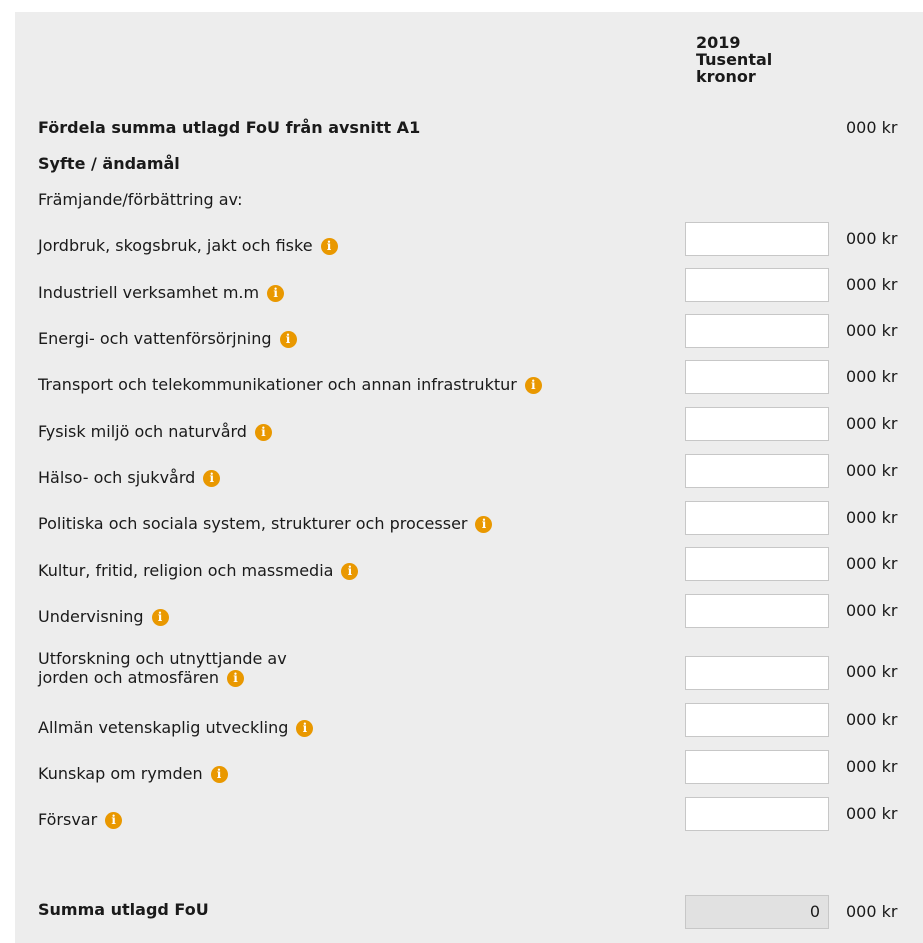 This screenshot has width=923, height=943. I want to click on row-label-kultur: Kultur, fritid, religion och massmedia i, so click(198, 570).